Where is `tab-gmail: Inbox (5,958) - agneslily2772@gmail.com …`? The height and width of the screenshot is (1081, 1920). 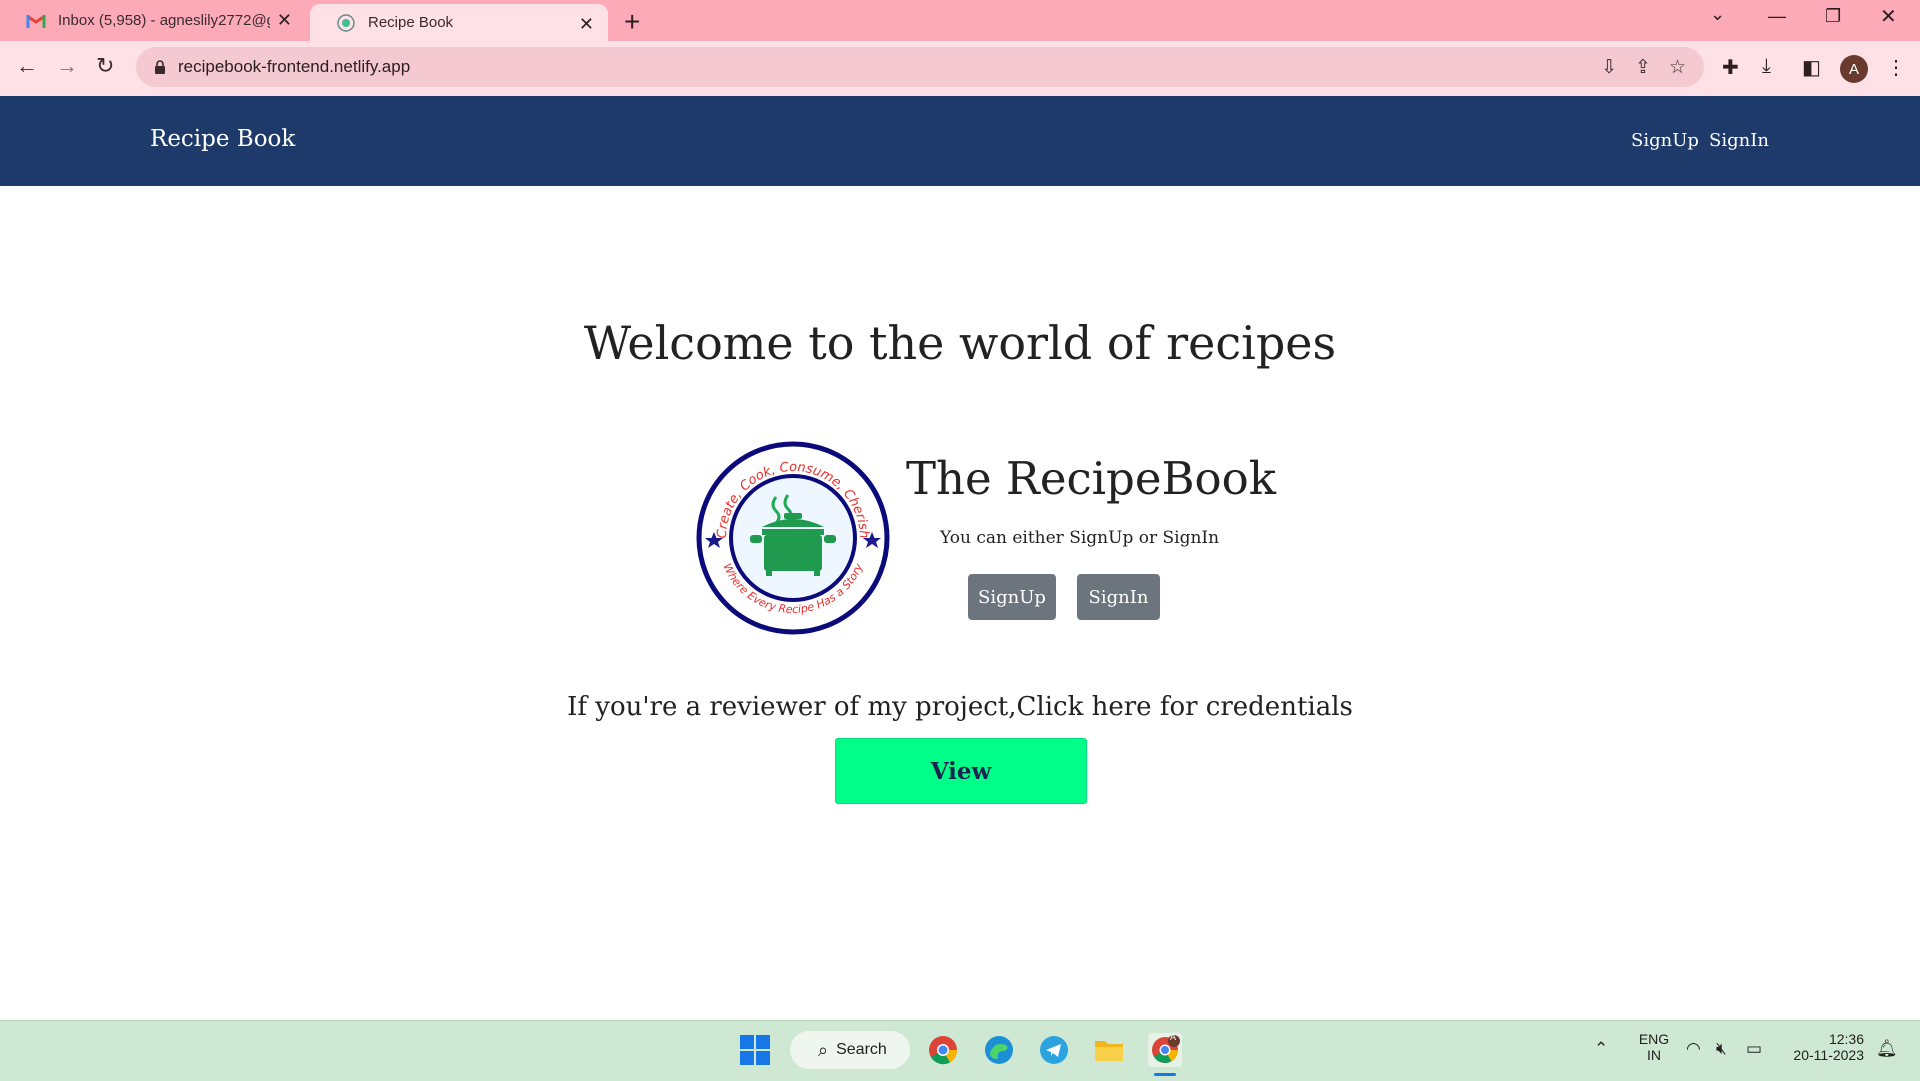 tab-gmail: Inbox (5,958) - agneslily2772@gmail.com … is located at coordinates (153, 20).